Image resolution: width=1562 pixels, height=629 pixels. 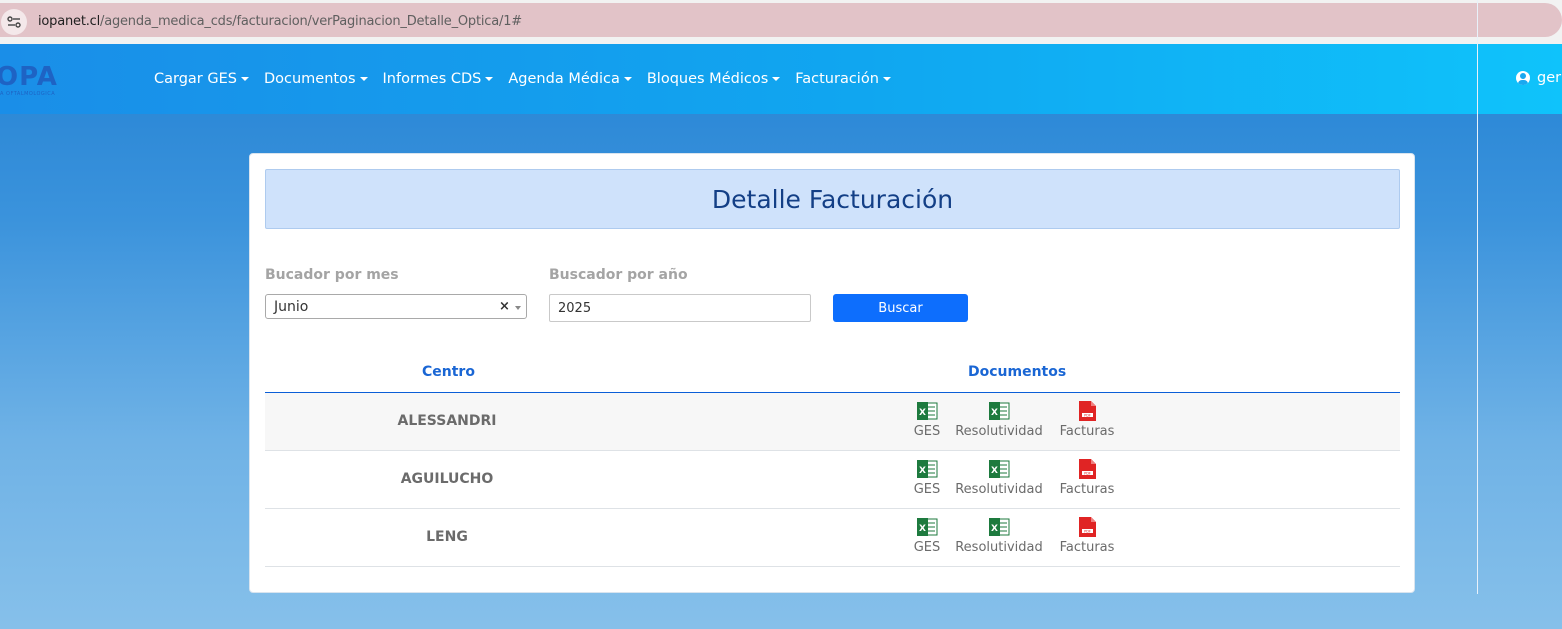 What do you see at coordinates (332, 275) in the screenshot?
I see `month-label: Bucador por mes` at bounding box center [332, 275].